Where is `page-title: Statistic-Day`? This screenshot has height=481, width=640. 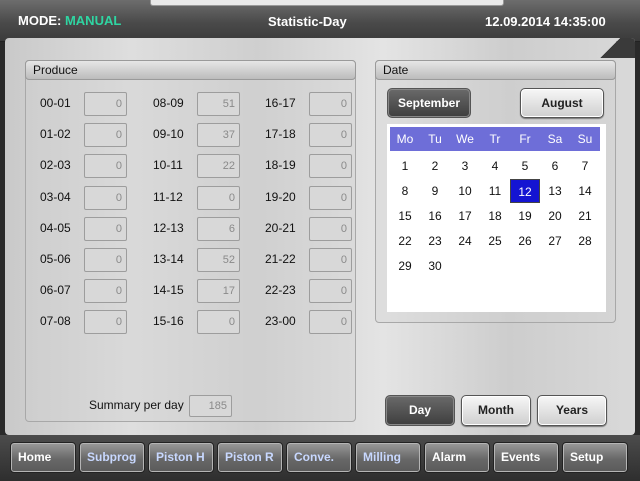
page-title: Statistic-Day is located at coordinates (307, 21).